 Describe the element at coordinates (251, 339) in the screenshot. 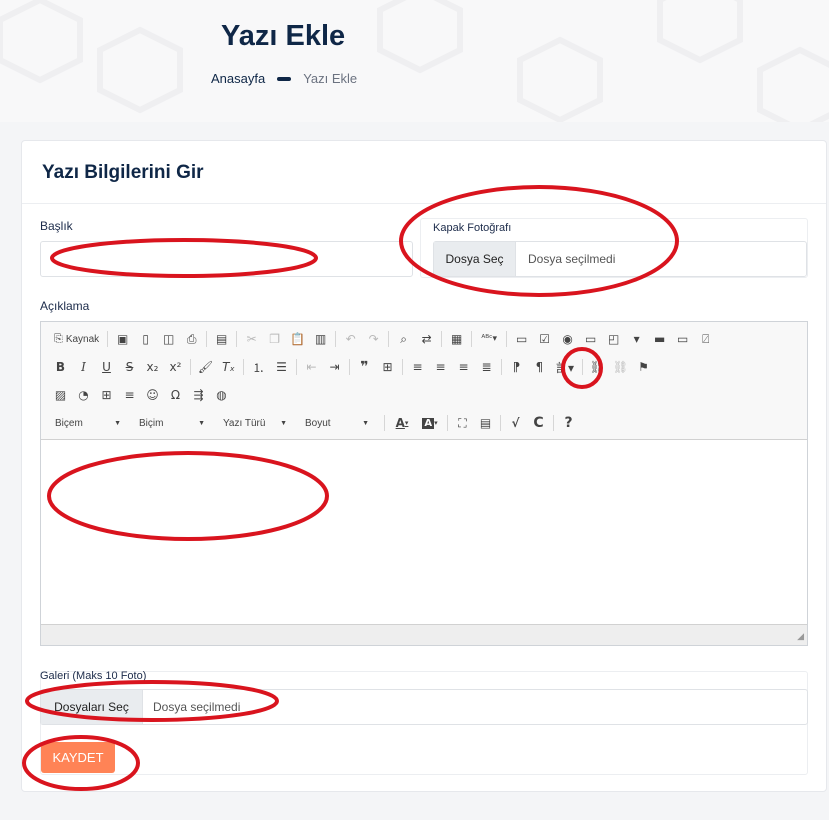

I see `cut-icon: ✂` at that location.